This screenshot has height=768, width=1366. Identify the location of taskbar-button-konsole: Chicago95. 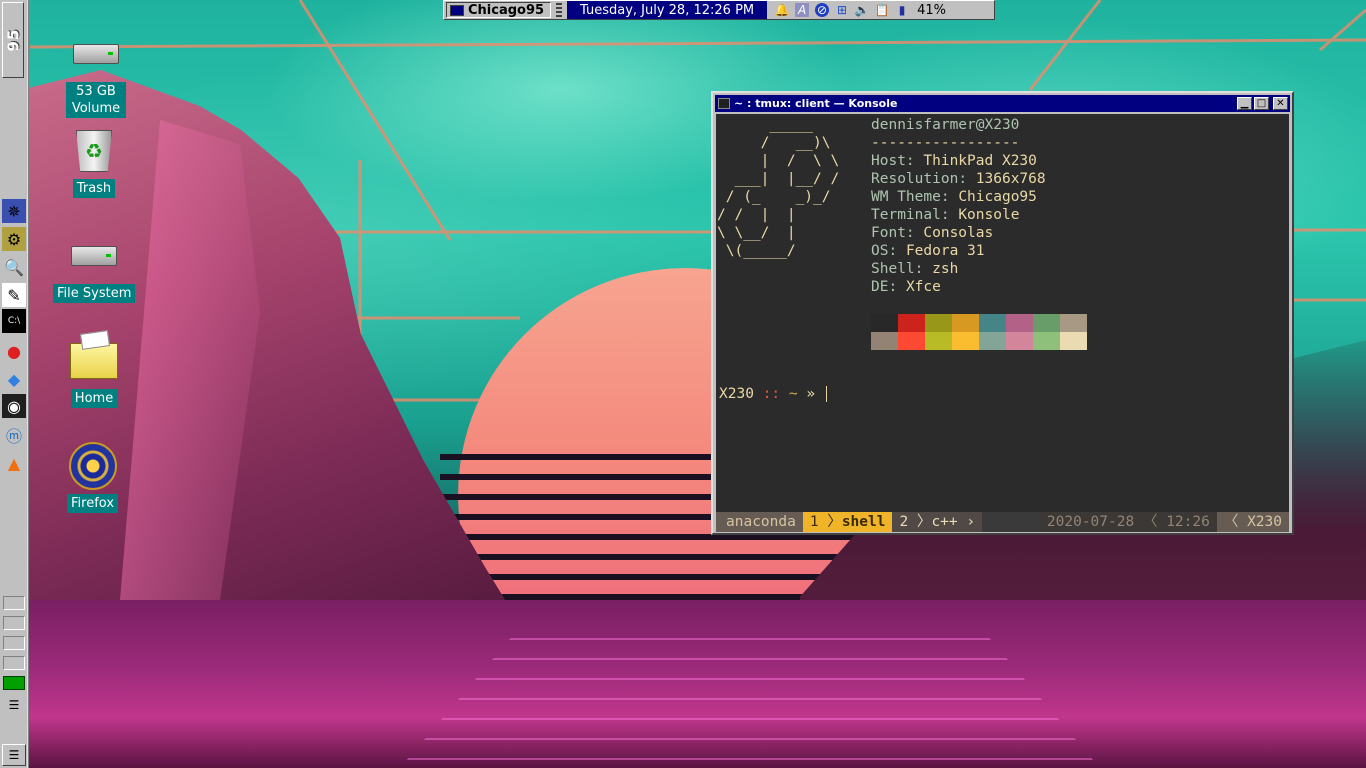
(499, 10).